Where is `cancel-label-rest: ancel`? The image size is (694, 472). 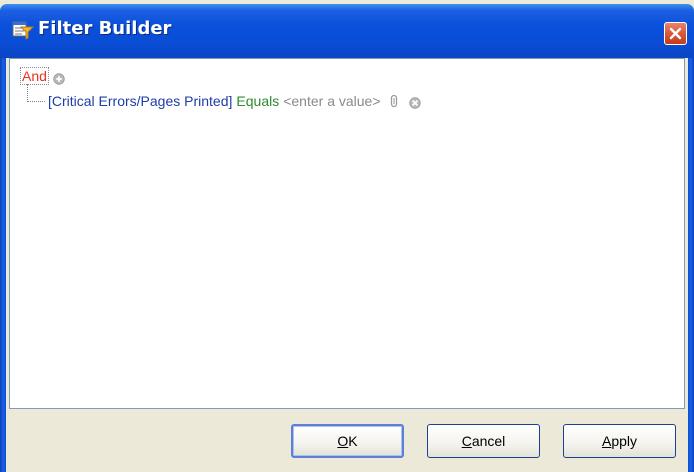 cancel-label-rest: ancel is located at coordinates (488, 441).